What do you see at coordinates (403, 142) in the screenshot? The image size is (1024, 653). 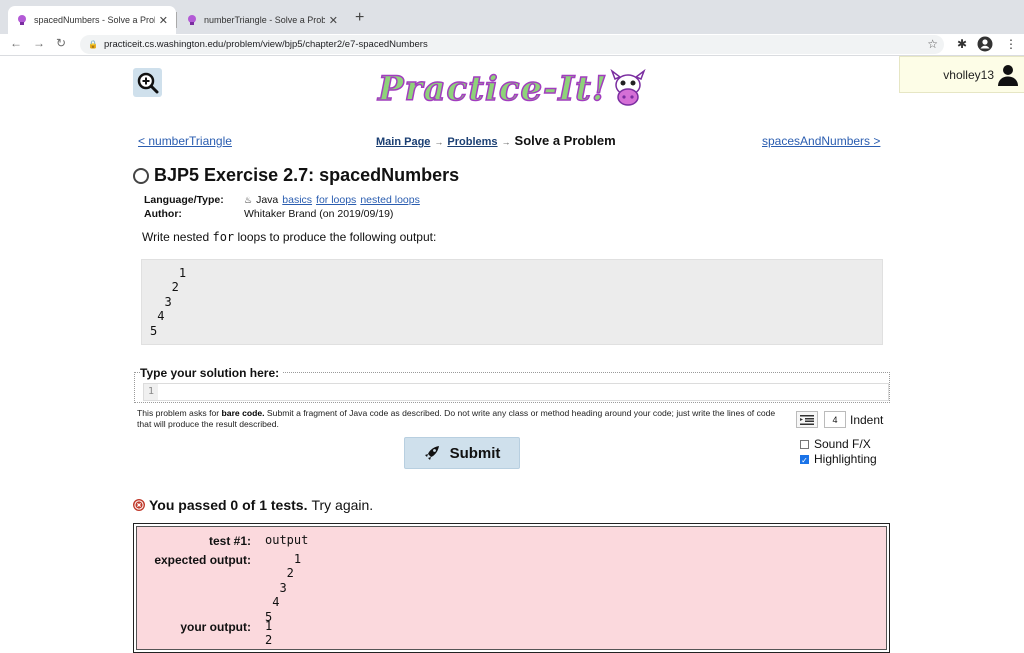 I see `breadcrumb-main-page: Main Page` at bounding box center [403, 142].